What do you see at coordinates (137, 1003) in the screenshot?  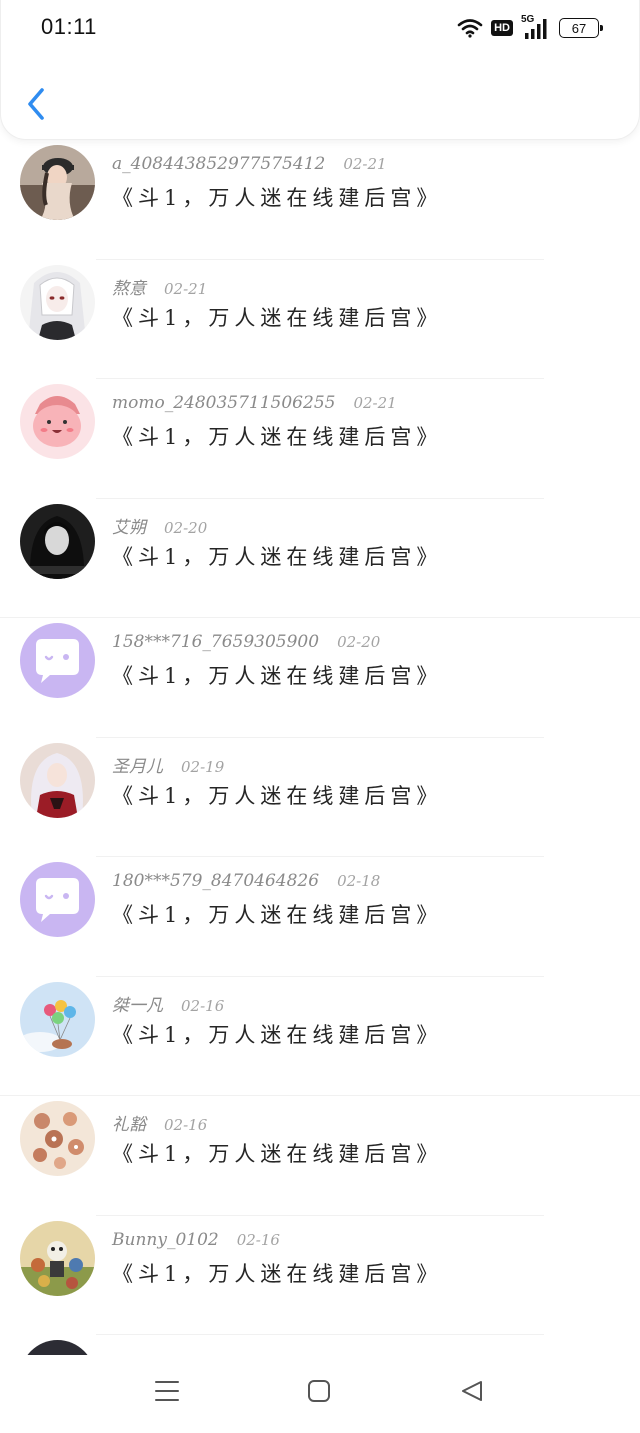 I see `username: 桀一凡` at bounding box center [137, 1003].